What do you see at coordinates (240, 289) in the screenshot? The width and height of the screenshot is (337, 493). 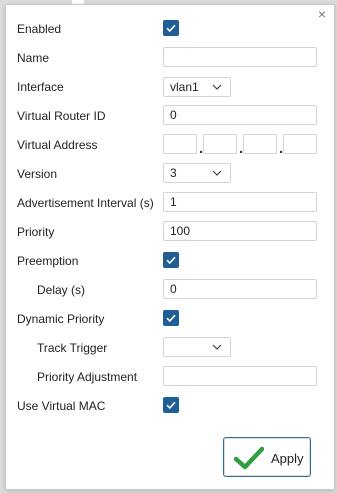 I see `delay-input: 0` at bounding box center [240, 289].